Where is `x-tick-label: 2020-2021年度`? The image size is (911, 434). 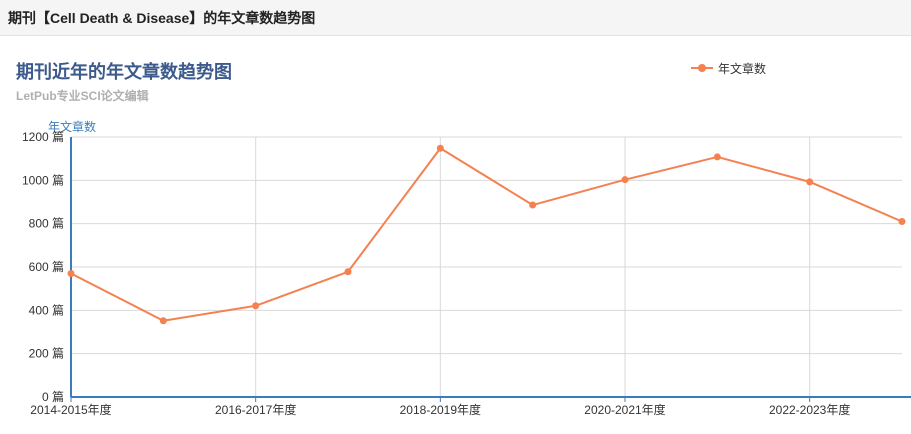 x-tick-label: 2020-2021年度 is located at coordinates (624, 409).